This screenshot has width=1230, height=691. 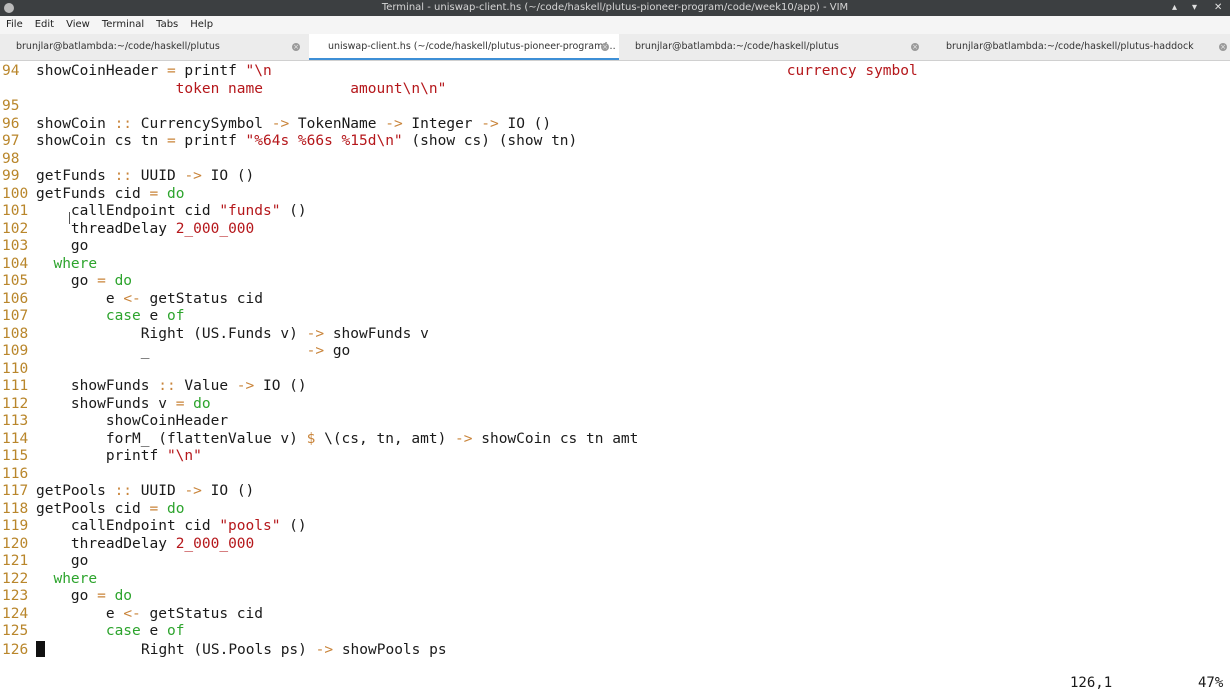 I want to click on line-number: 113, so click(x=15, y=421).